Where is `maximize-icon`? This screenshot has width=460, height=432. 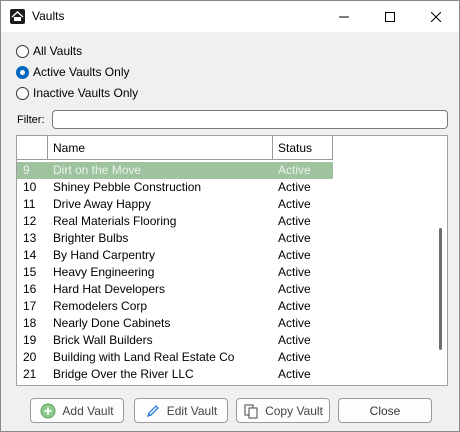
maximize-icon is located at coordinates (390, 16).